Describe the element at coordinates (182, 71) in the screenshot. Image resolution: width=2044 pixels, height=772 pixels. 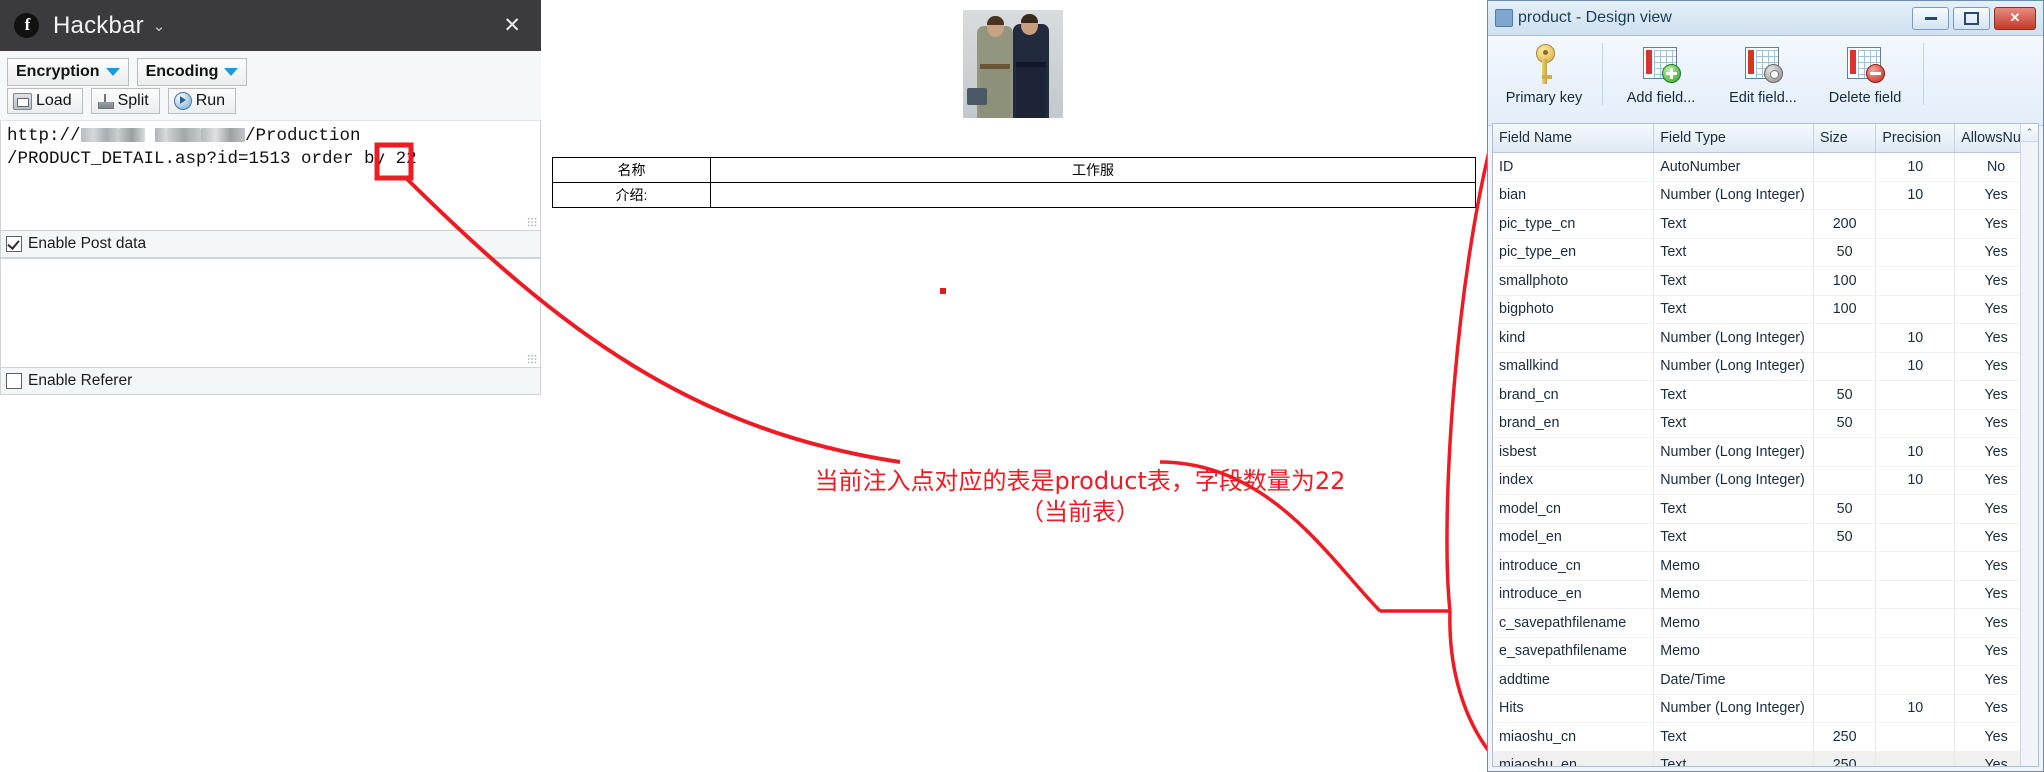
I see `encoding-label: Encoding` at that location.